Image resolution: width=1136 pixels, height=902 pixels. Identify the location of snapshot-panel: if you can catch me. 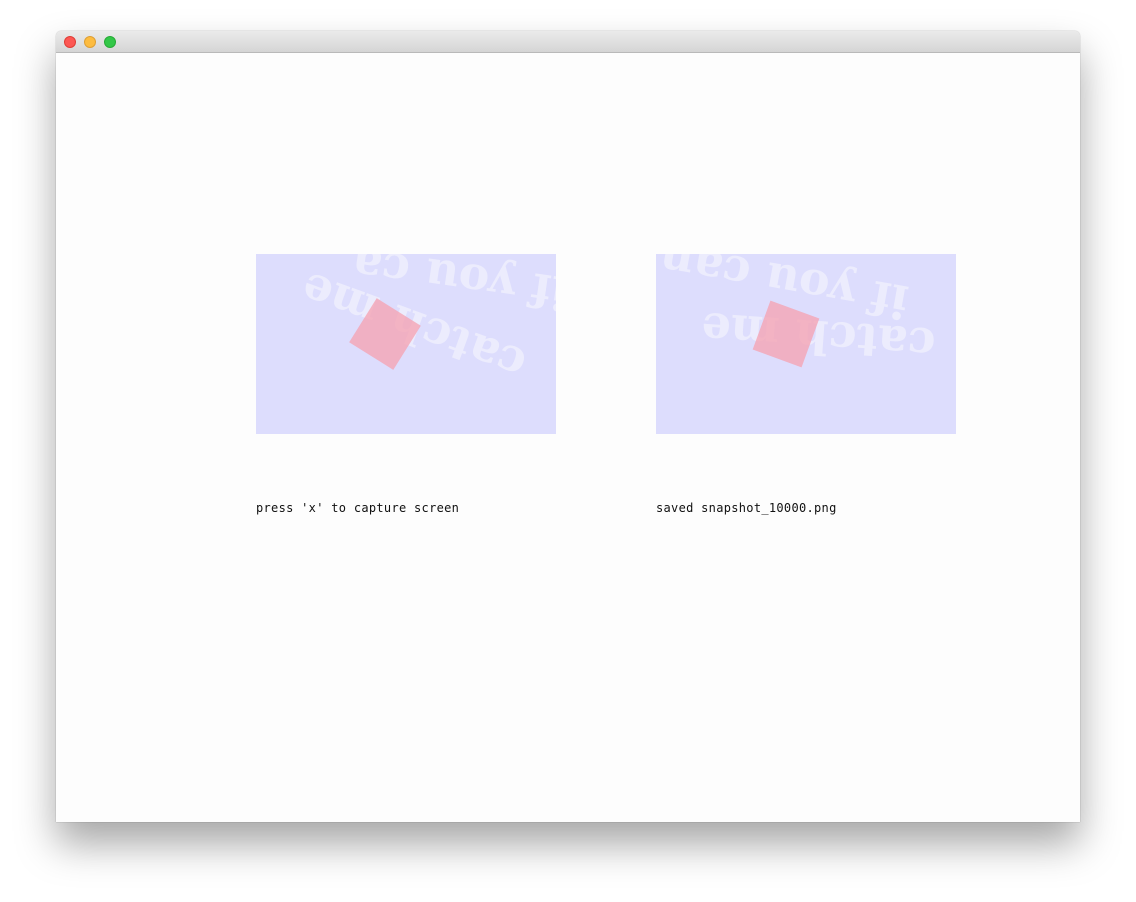
(806, 344).